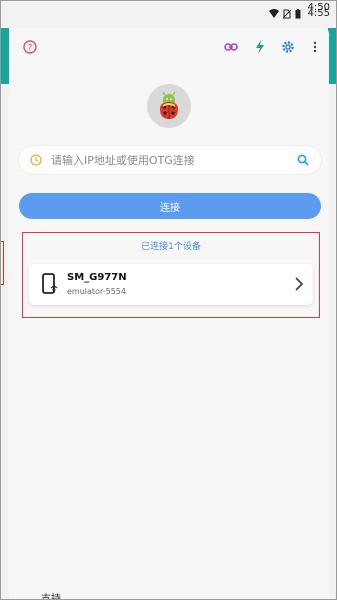  I want to click on device-card: SM_G977N emulator-5554, so click(171, 284).